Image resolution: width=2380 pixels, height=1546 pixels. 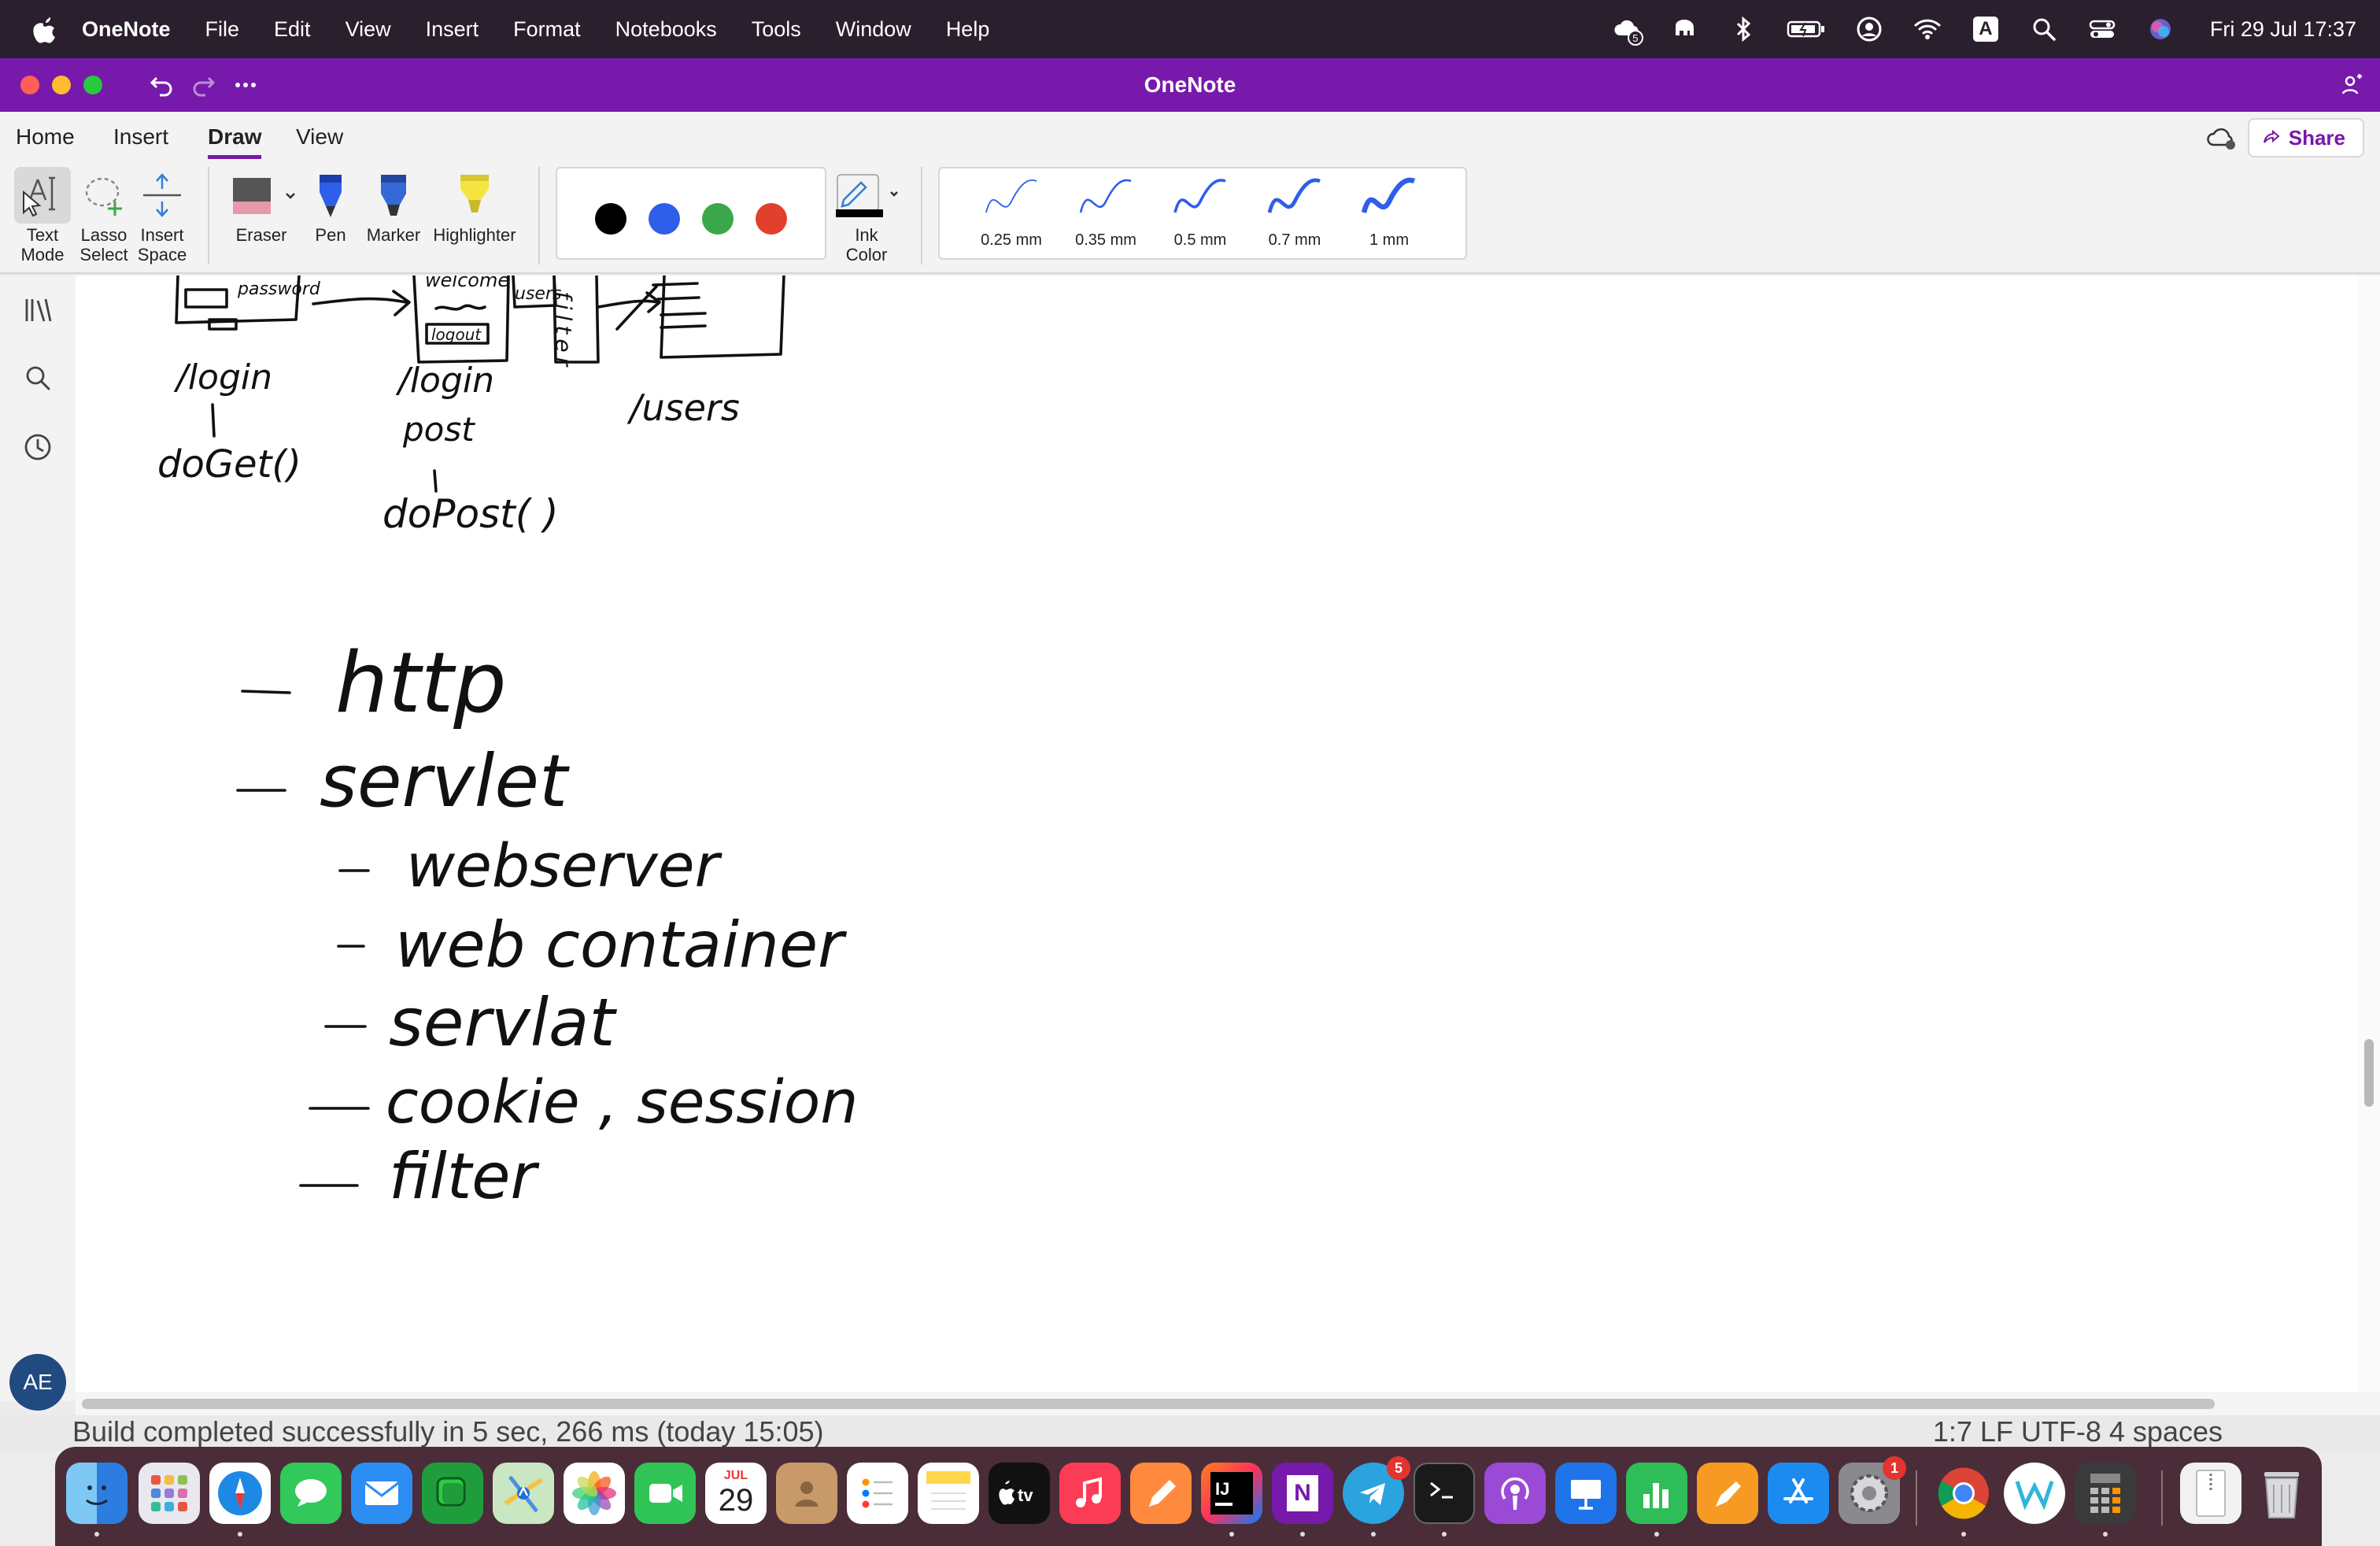 What do you see at coordinates (2369, 1073) in the screenshot?
I see `vertical-scroll-thumb` at bounding box center [2369, 1073].